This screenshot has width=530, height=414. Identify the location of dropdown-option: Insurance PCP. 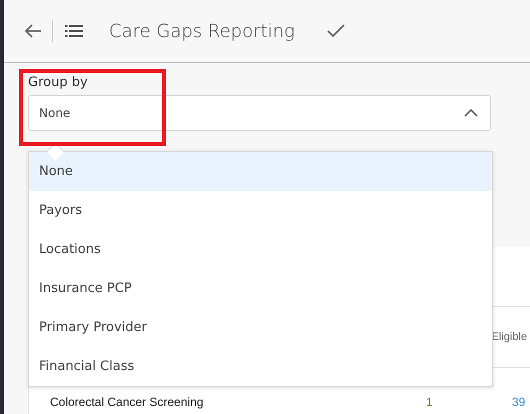
(260, 288).